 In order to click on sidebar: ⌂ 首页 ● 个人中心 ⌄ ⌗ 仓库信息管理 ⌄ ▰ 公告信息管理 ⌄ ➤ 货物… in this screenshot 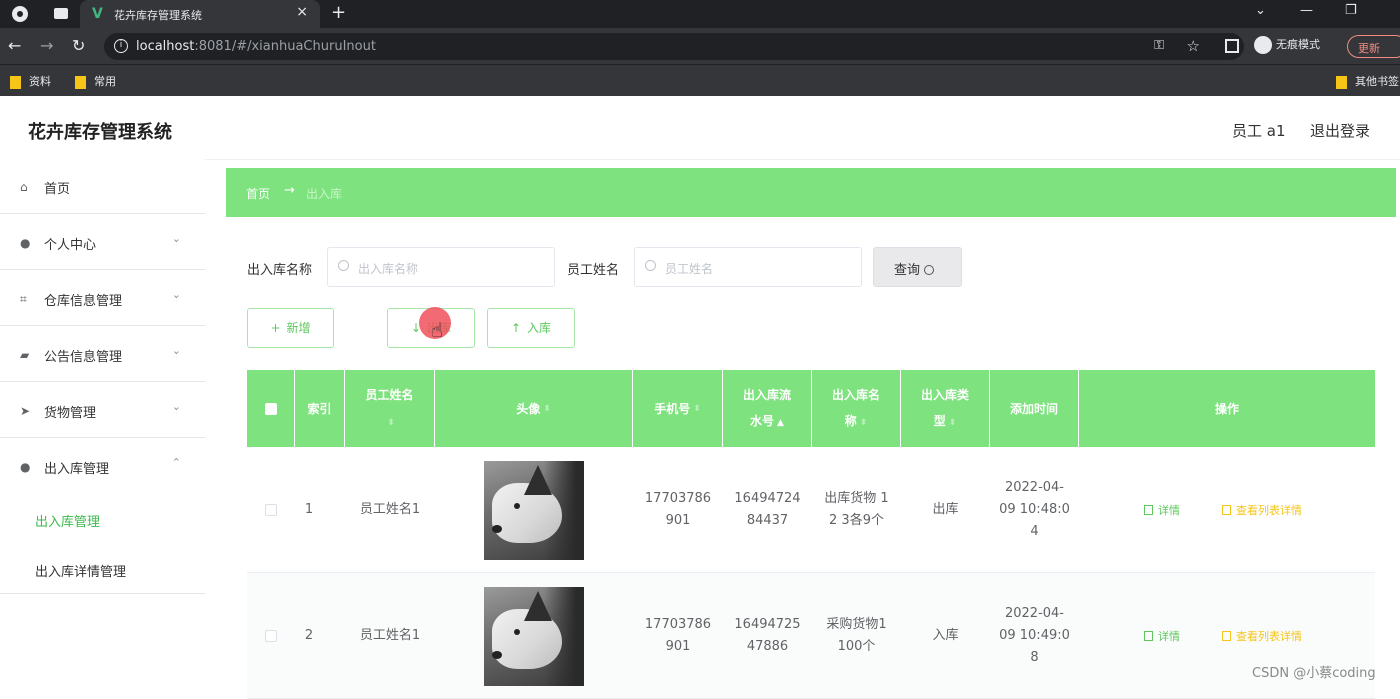, I will do `click(102, 423)`.